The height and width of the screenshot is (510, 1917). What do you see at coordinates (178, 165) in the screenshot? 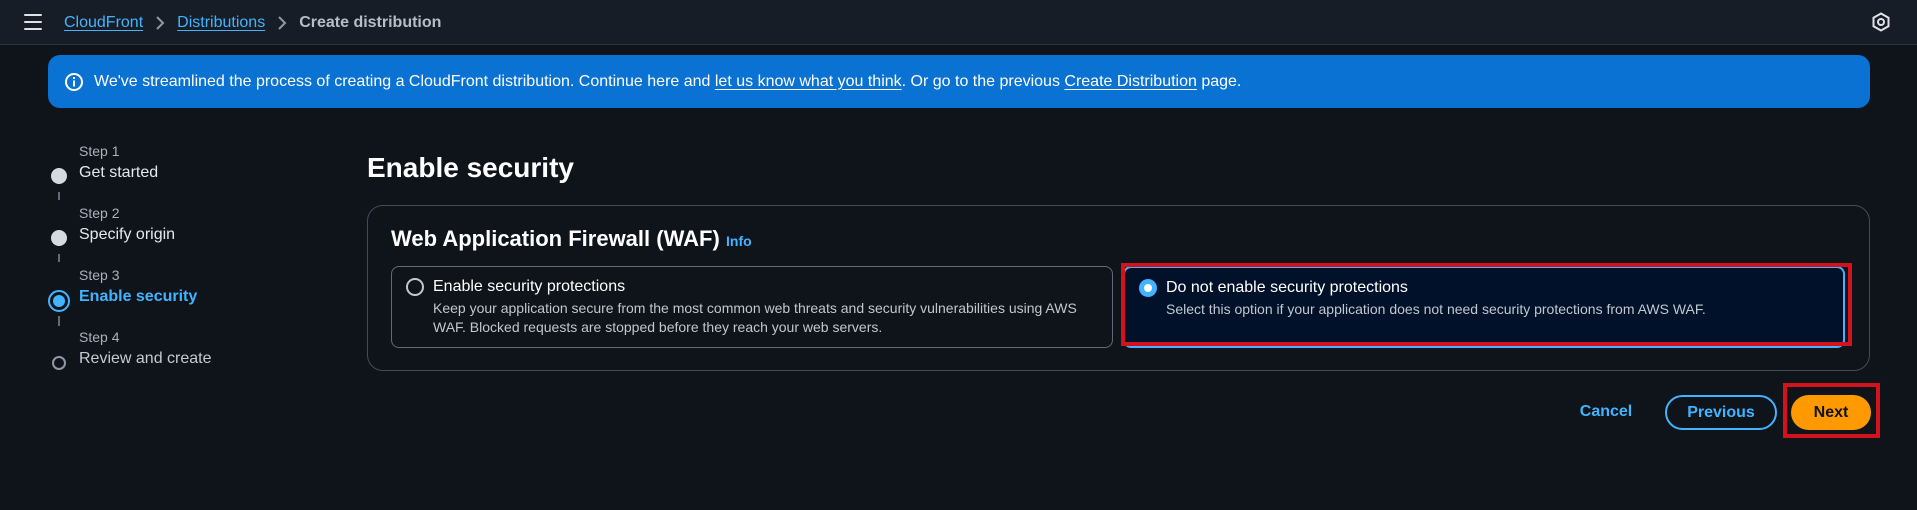
I see `step-get-started: Step 1 Get started` at bounding box center [178, 165].